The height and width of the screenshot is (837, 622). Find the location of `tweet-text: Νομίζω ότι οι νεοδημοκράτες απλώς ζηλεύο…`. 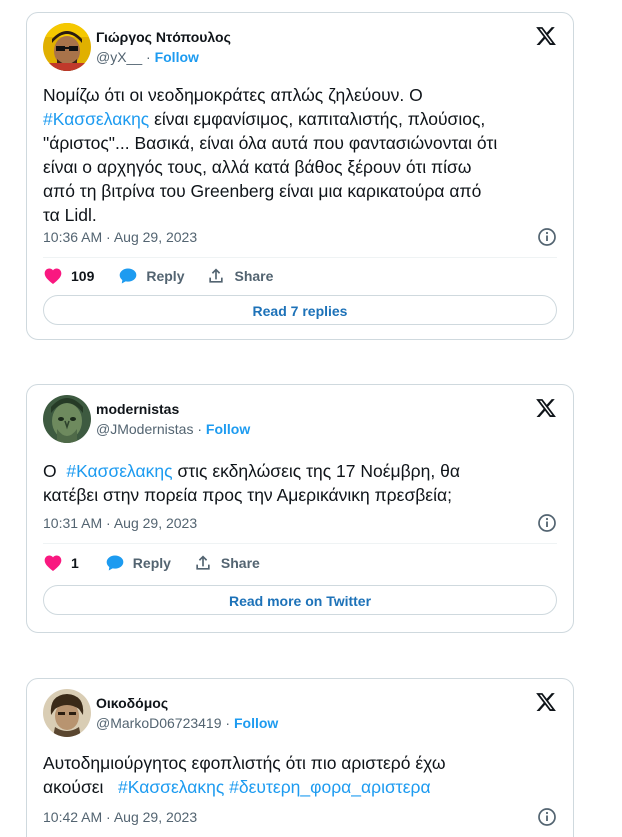

tweet-text: Νομίζω ότι οι νεοδημοκράτες απλώς ζηλεύο… is located at coordinates (301, 155).